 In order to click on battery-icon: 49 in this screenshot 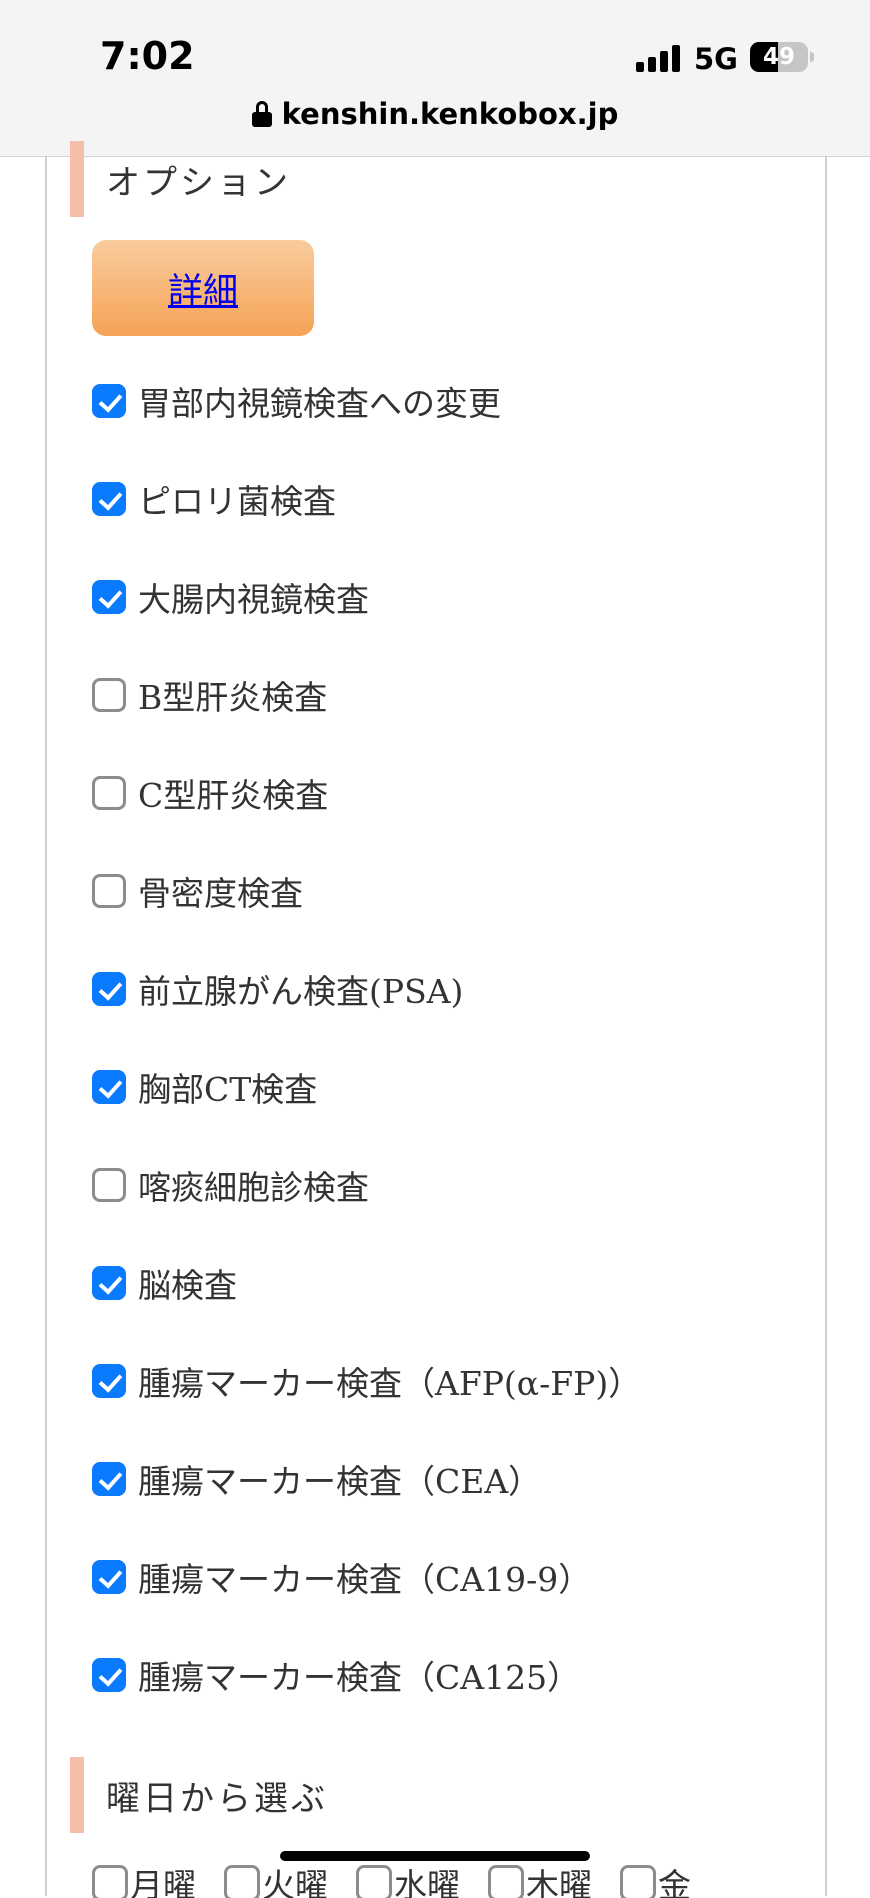, I will do `click(779, 57)`.